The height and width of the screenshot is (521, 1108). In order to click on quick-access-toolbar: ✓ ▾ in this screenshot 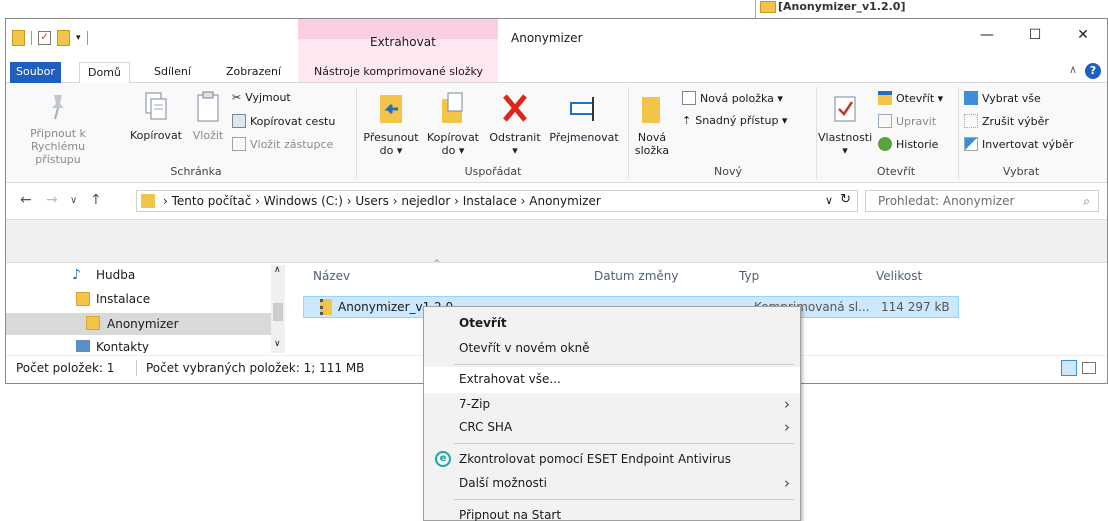, I will do `click(50, 38)`.